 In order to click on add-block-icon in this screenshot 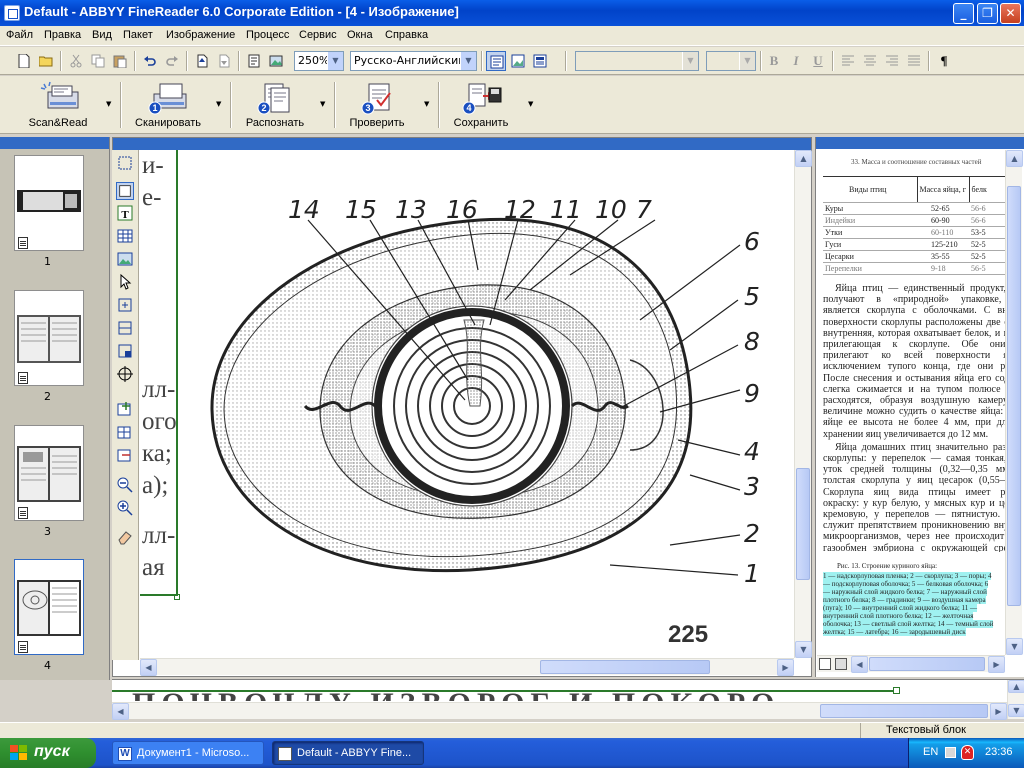, I will do `click(125, 409)`.